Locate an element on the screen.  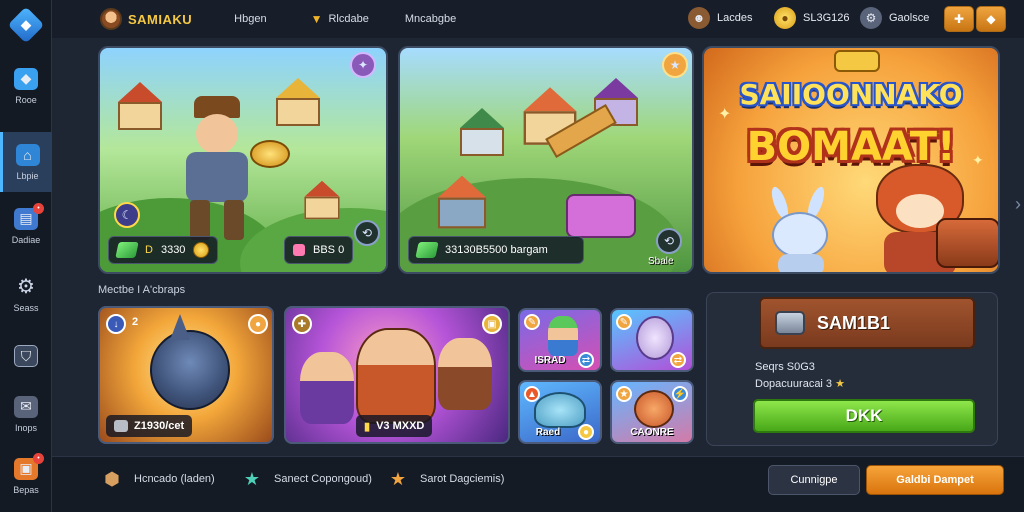
tile-caption-label: ISRAD is located at coordinates (550, 360).